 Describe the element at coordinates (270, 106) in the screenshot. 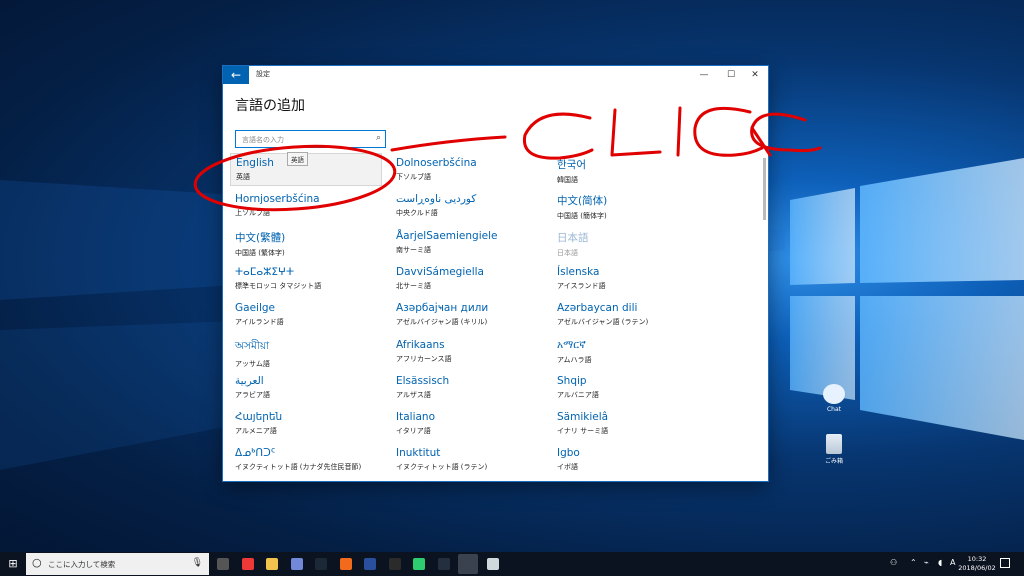

I see `page-title: 言語の追加` at that location.